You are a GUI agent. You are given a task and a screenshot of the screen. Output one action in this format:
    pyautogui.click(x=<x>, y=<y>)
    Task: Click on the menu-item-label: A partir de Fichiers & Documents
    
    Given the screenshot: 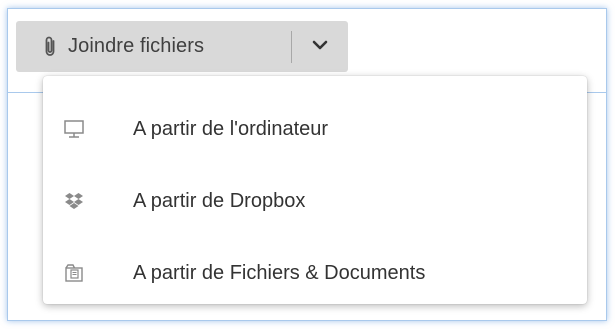 What is the action you would take?
    pyautogui.click(x=279, y=272)
    